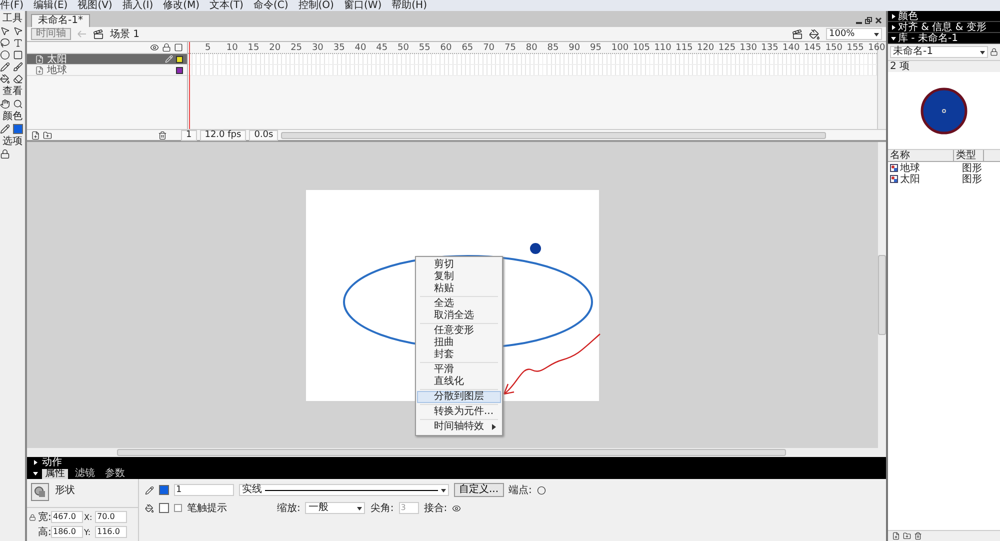 This screenshot has width=1000, height=541. What do you see at coordinates (459, 288) in the screenshot?
I see `menu-item: 粘贴` at bounding box center [459, 288].